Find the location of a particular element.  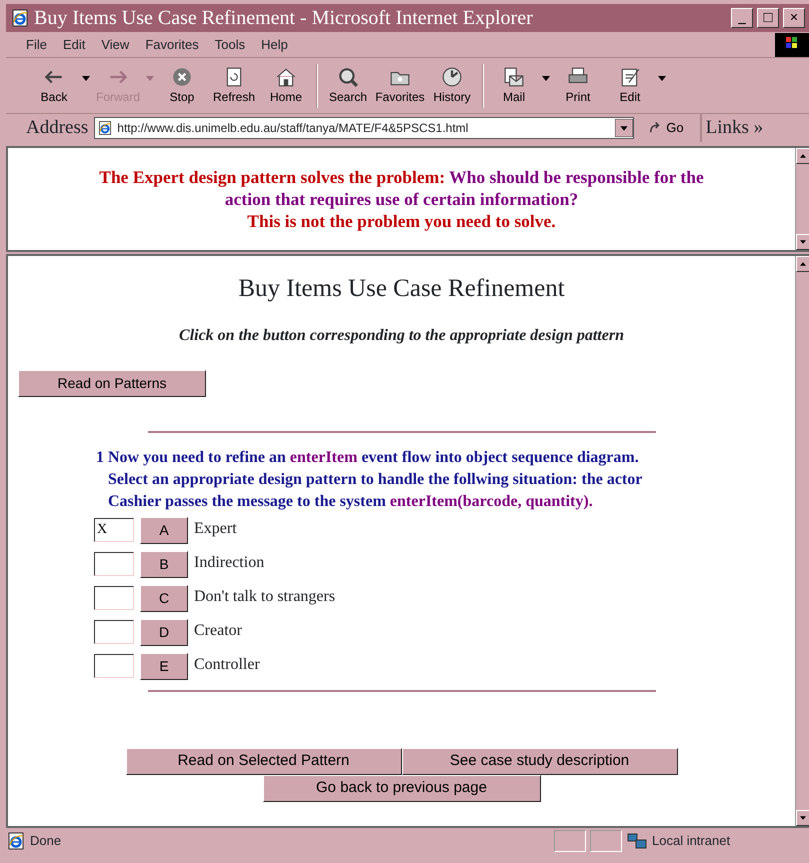

question-text: Now you need to refine an enterItem event flow into object sequence diagram. Select an appropriate design pattern to handle the follwing situation: the actor Cashier passes the message to the system enterItem(barcode, quantity). is located at coordinates (375, 480).